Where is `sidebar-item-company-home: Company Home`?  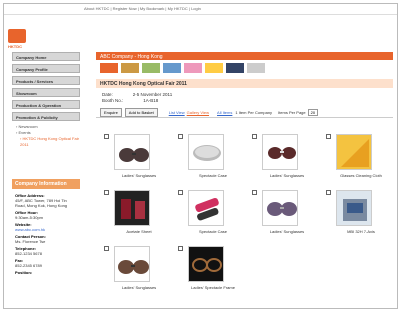 sidebar-item-company-home: Company Home is located at coordinates (46, 56).